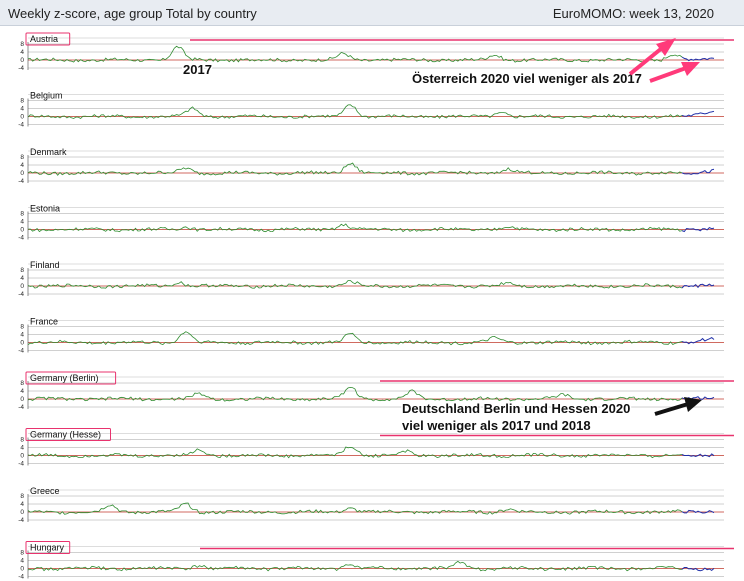 The image size is (744, 581). Describe the element at coordinates (633, 13) in the screenshot. I see `week-label: EuroMOMO: week 13, 2020` at that location.